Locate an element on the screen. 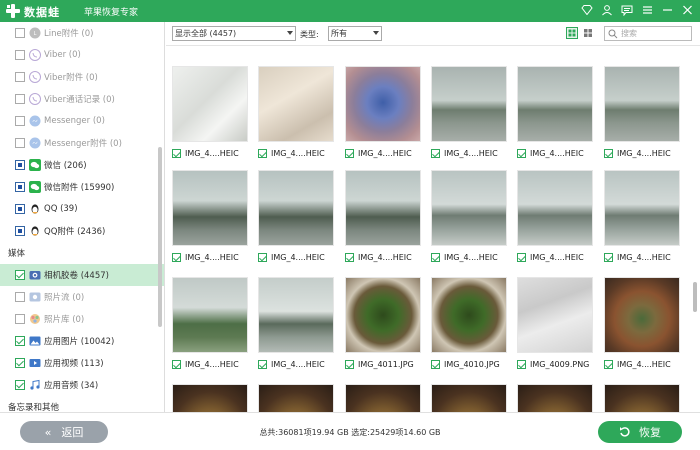 The height and width of the screenshot is (450, 700). list-view-icon is located at coordinates (588, 33).